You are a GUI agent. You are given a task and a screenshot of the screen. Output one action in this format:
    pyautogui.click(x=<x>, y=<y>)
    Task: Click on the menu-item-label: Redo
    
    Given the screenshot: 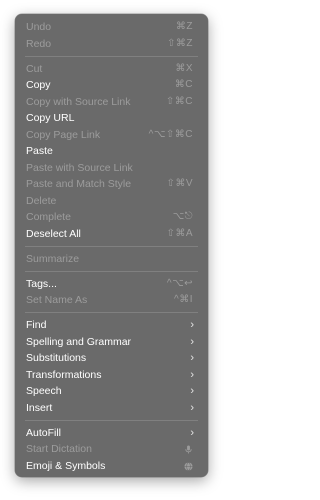 What is the action you would take?
    pyautogui.click(x=39, y=43)
    